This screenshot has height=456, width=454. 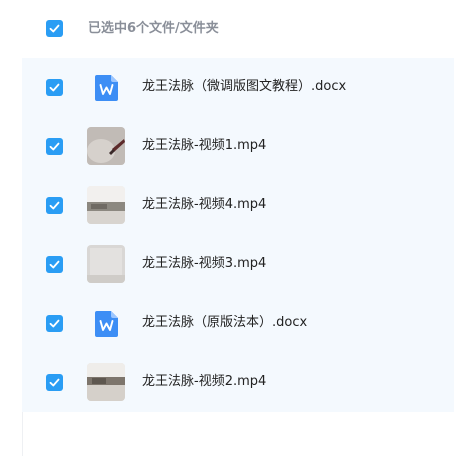 I want to click on left-panel-edge, so click(x=11, y=228).